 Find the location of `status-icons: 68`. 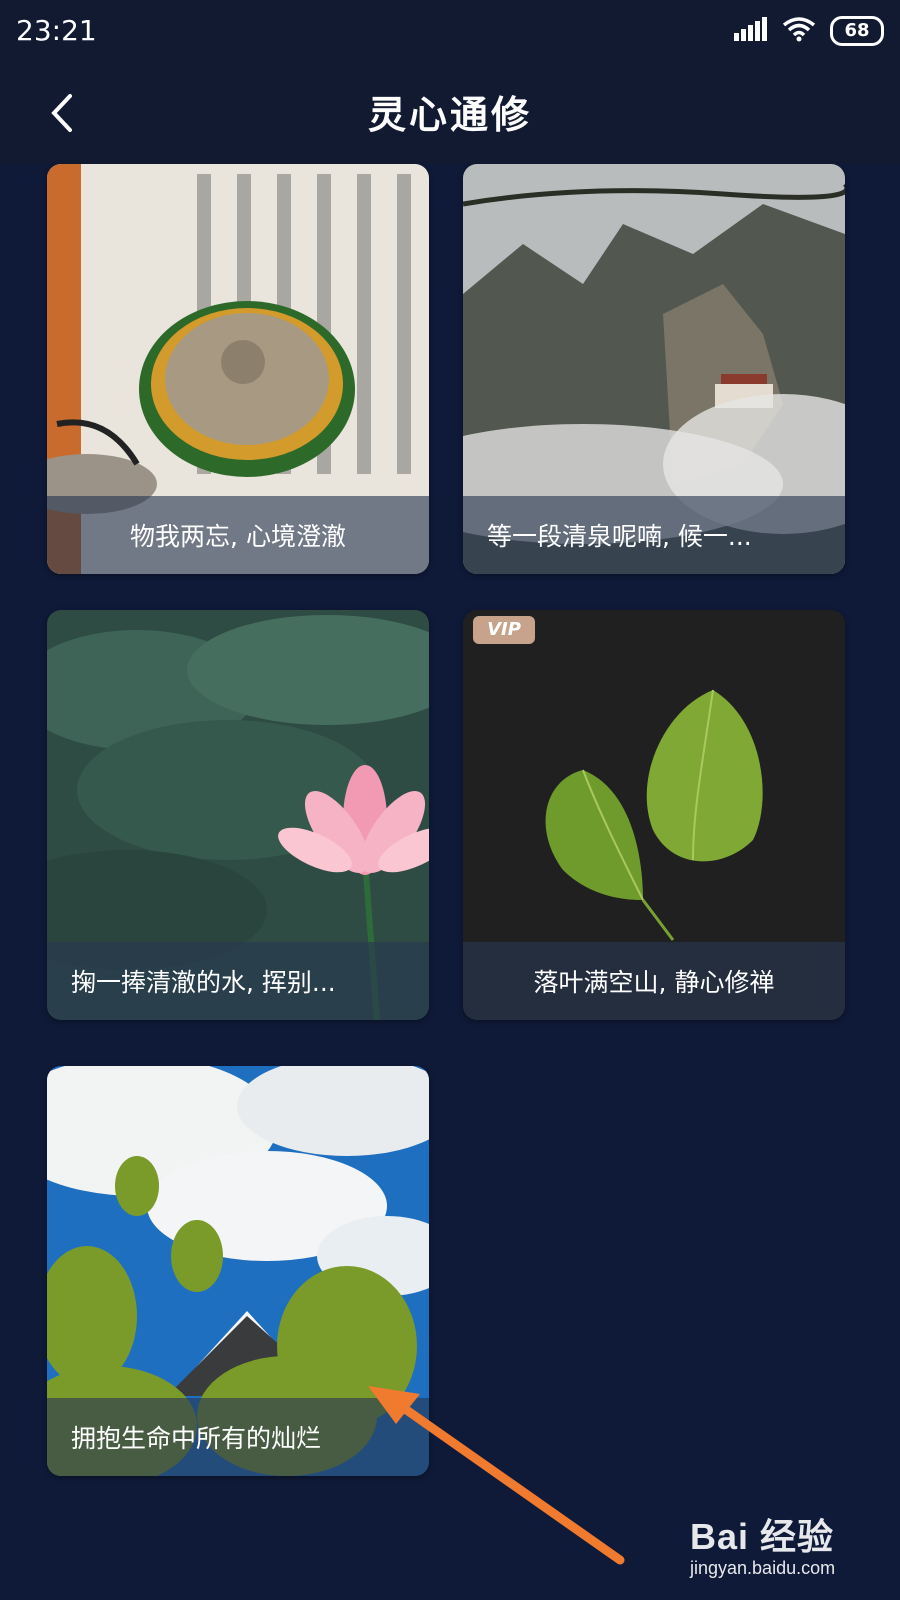

status-icons: 68 is located at coordinates (809, 31).